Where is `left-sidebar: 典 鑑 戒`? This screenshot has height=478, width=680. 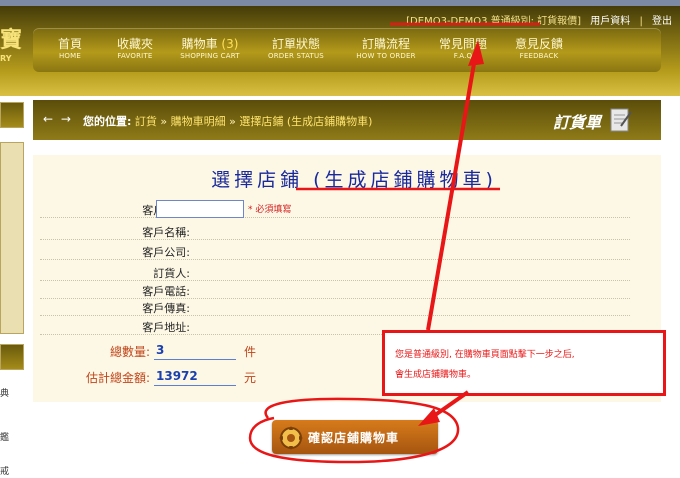
left-sidebar: 典 鑑 戒 is located at coordinates (13, 287).